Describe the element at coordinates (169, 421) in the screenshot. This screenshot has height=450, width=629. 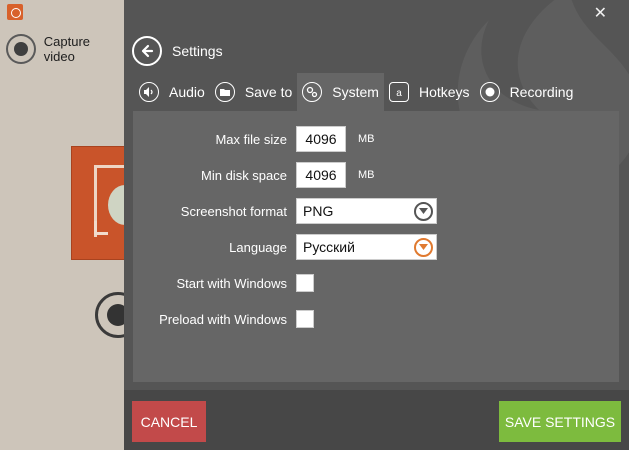
I see `cancel-button: CANCEL` at that location.